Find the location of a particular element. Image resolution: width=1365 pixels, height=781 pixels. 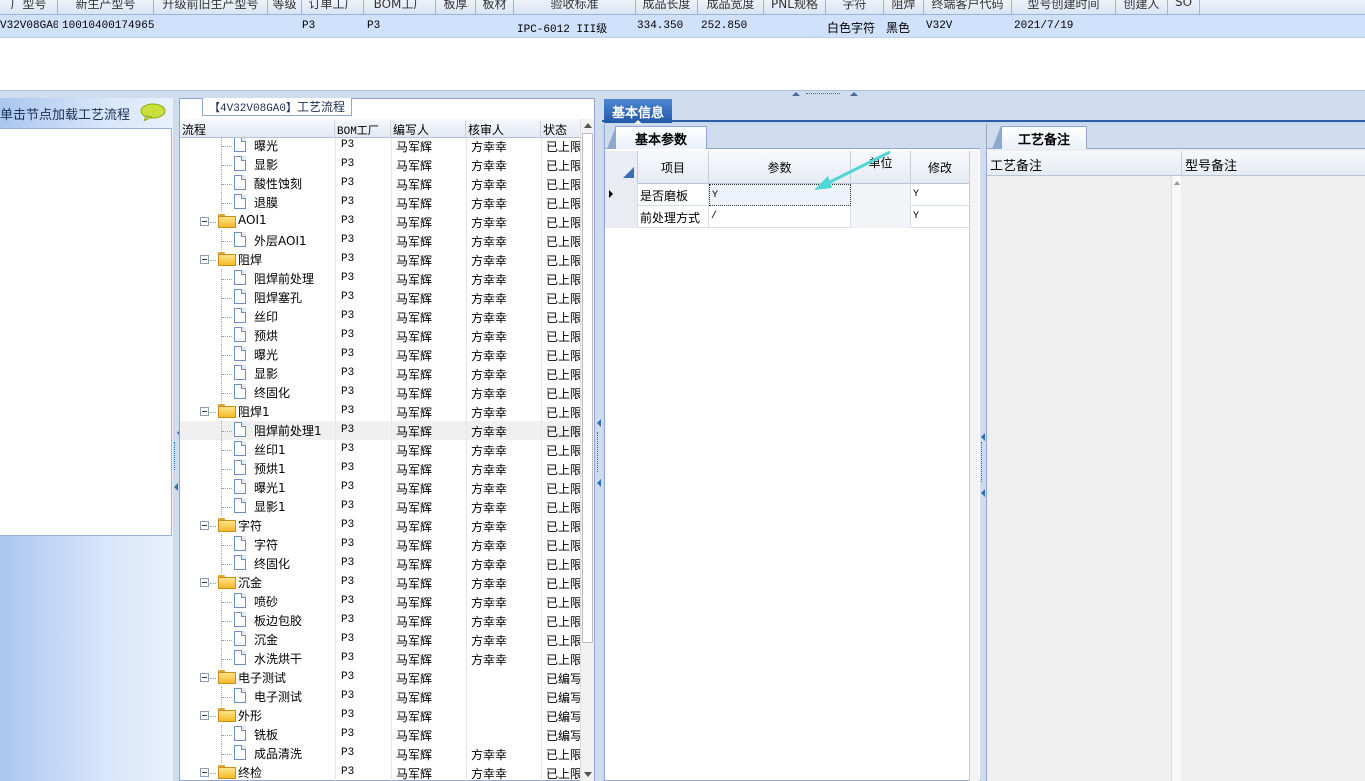

col-header-reviewer: 核审人 is located at coordinates (503, 129).